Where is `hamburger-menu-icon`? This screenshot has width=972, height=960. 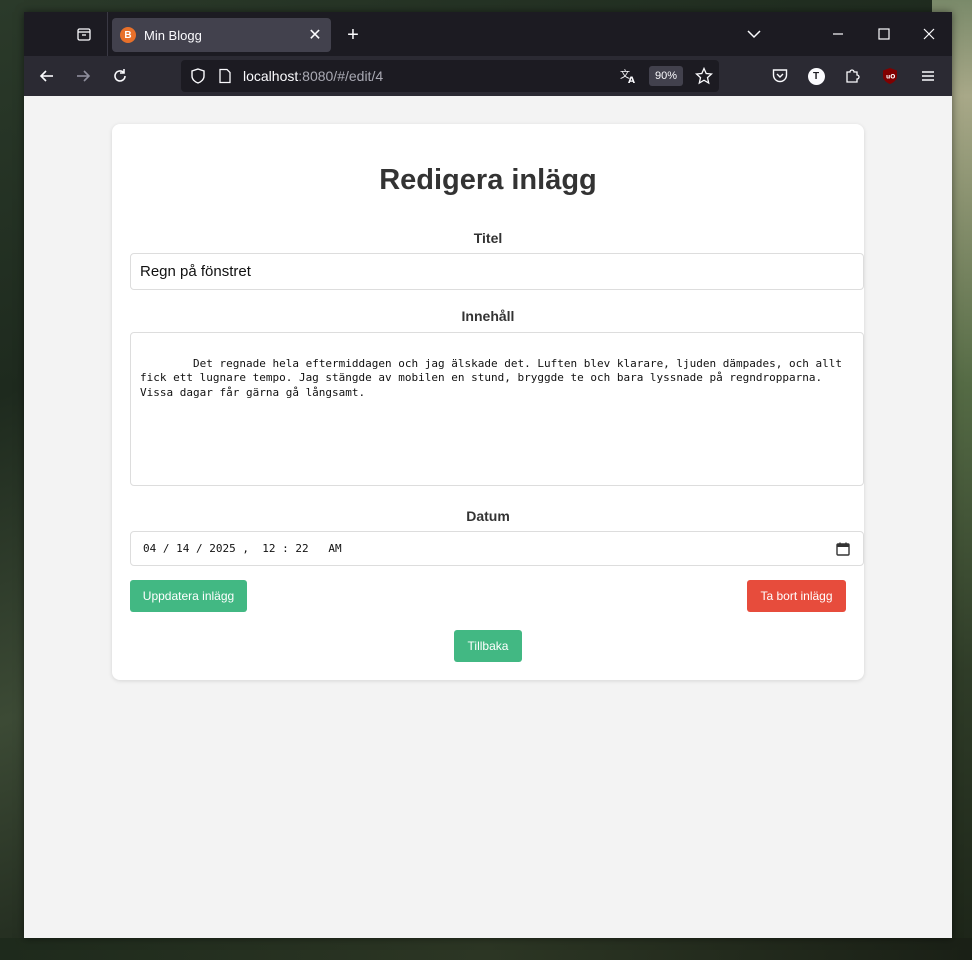
hamburger-menu-icon is located at coordinates (928, 76).